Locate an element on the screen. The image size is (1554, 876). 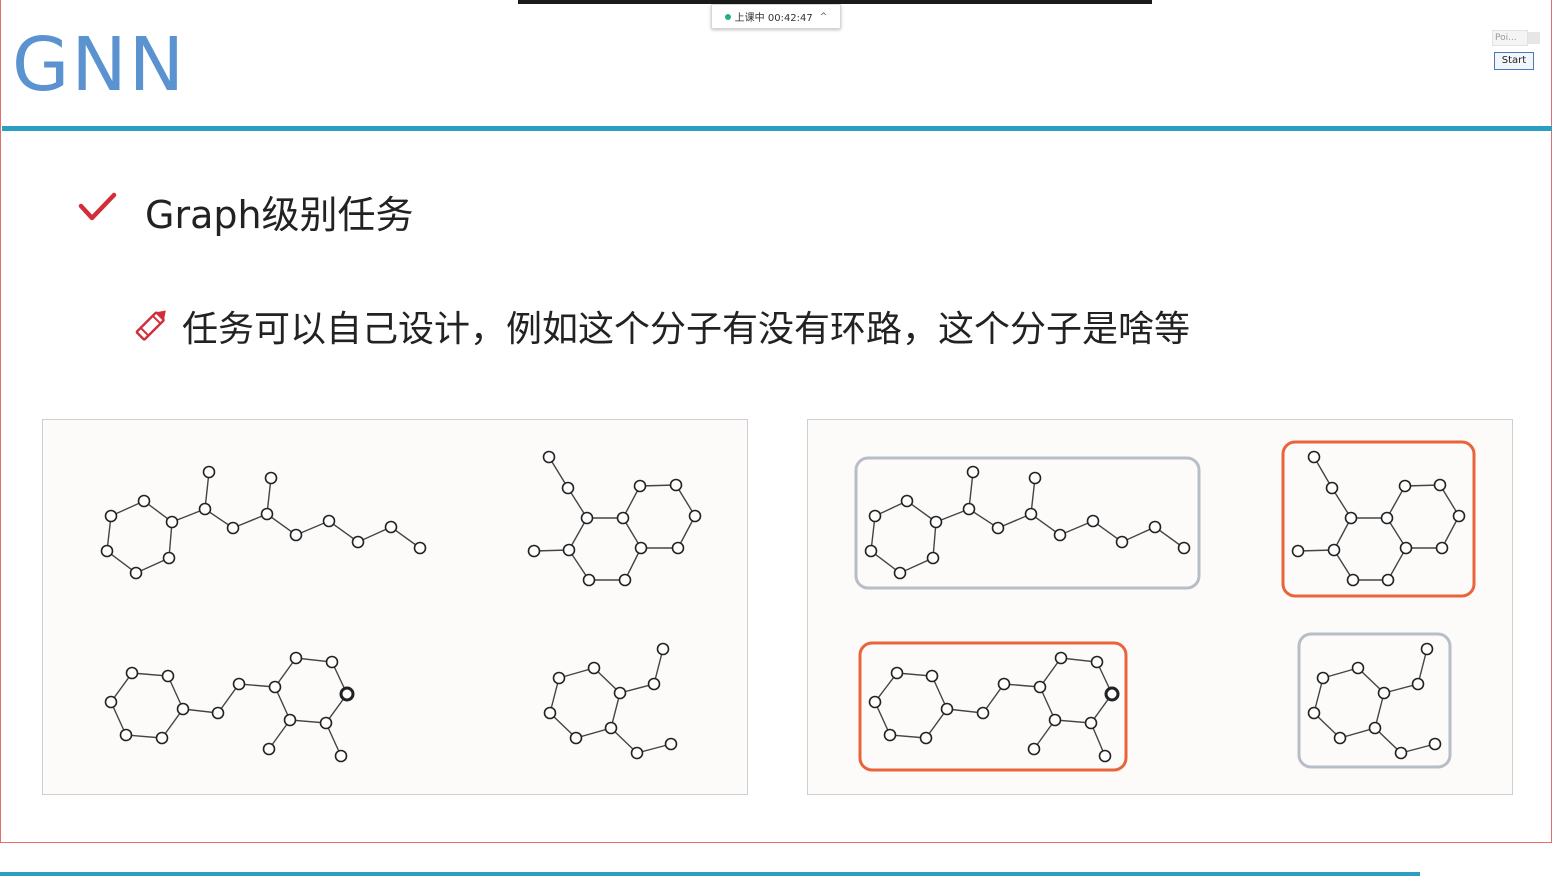
molecule-canvas-left is located at coordinates (401, 606).